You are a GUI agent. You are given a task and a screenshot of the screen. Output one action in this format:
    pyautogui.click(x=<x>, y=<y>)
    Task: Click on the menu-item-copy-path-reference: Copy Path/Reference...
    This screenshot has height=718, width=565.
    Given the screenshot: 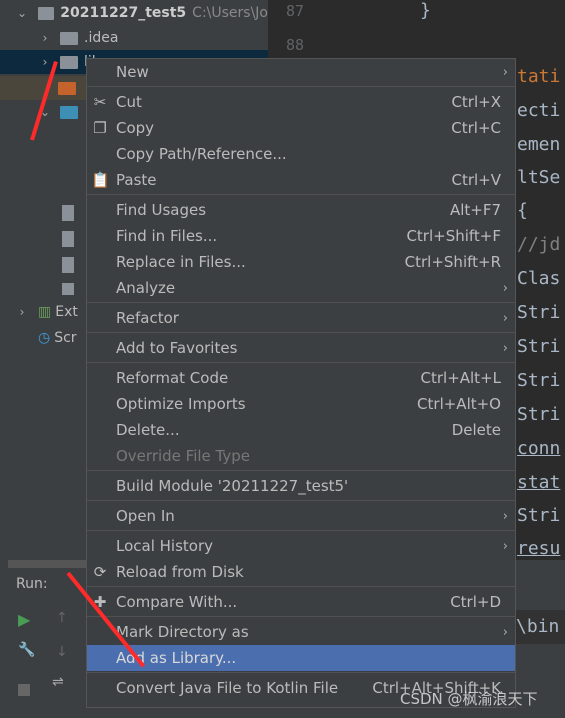 What is the action you would take?
    pyautogui.click(x=301, y=154)
    